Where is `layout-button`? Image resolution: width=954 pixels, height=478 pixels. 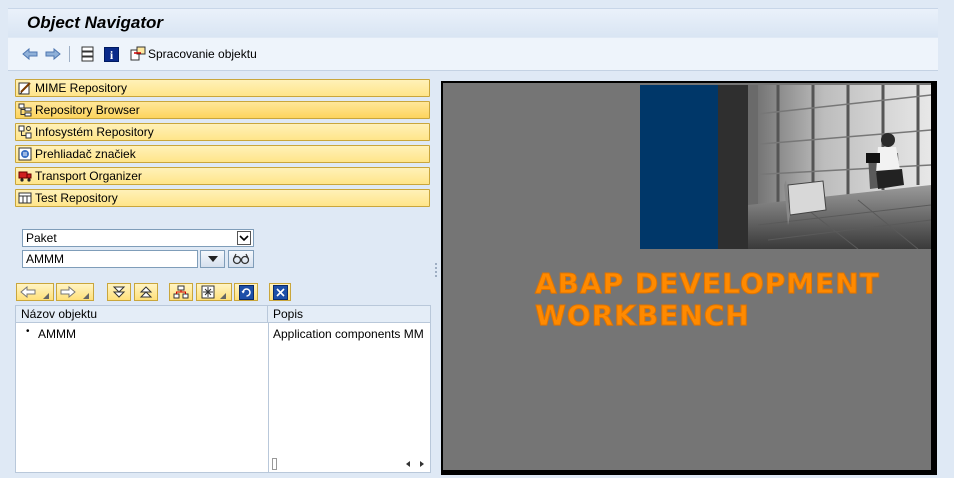 layout-button is located at coordinates (214, 292).